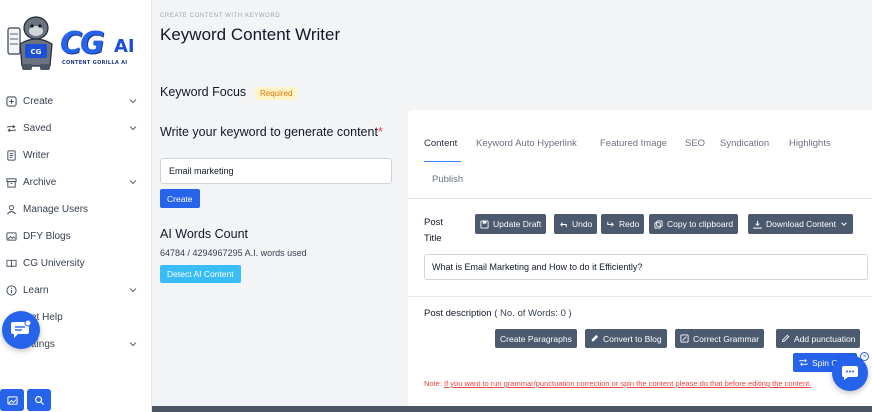 This screenshot has height=412, width=872. What do you see at coordinates (76, 236) in the screenshot?
I see `sidebar-item-dfy-blogs: DFY Blogs` at bounding box center [76, 236].